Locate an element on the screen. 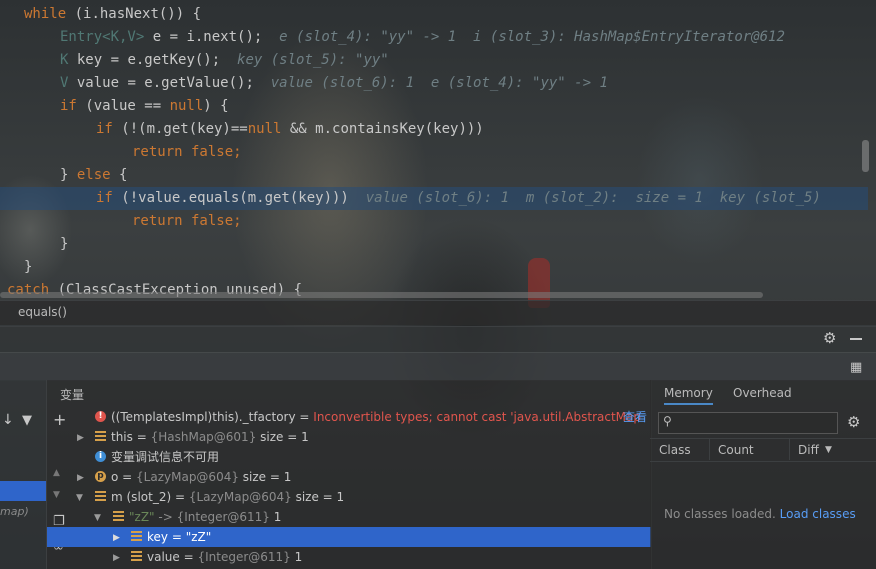 The width and height of the screenshot is (876, 569). variable-row: ▶ this = {HashMap@601} size = 1 is located at coordinates (349, 437).